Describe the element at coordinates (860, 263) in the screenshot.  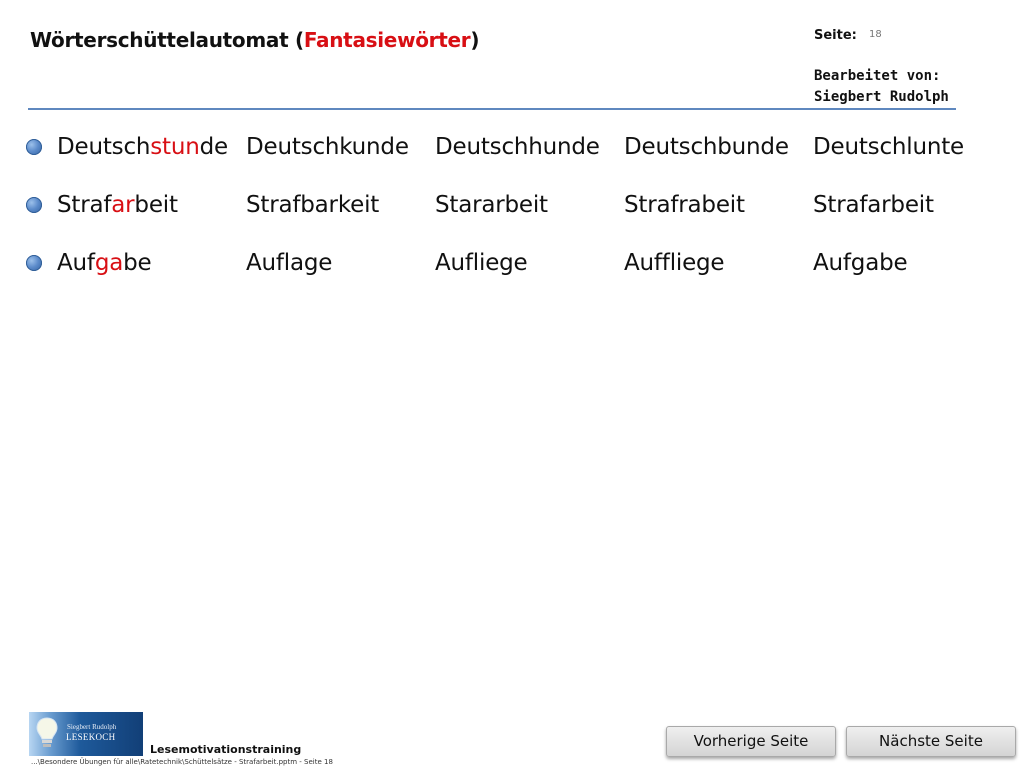
I see `word-variant: Aufgabe` at that location.